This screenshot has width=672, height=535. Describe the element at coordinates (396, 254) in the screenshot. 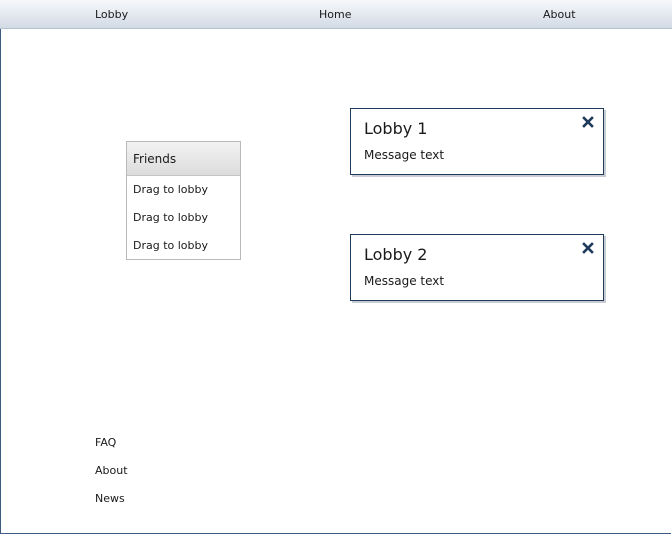

I see `lobby-title: Lobby 2` at that location.